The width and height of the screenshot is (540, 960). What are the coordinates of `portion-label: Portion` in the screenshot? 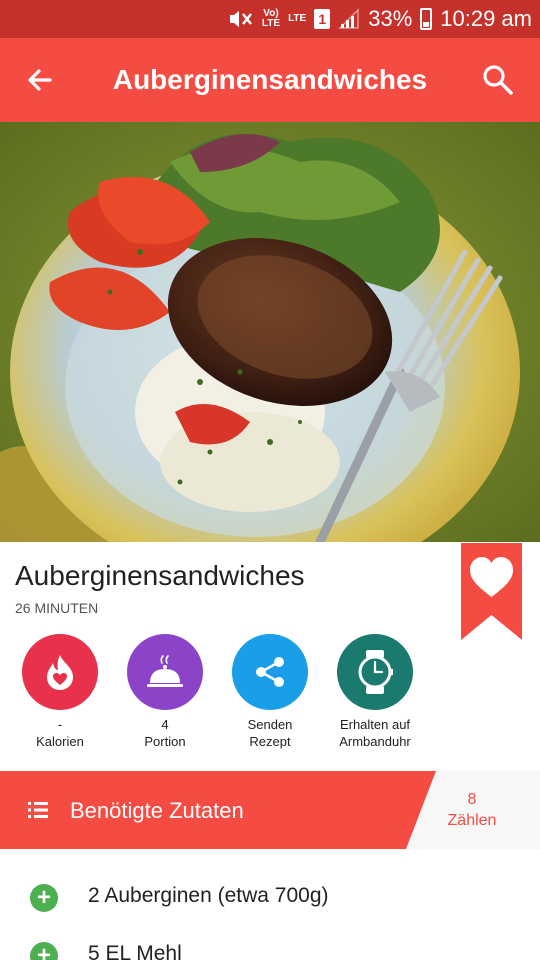 It's located at (165, 741).